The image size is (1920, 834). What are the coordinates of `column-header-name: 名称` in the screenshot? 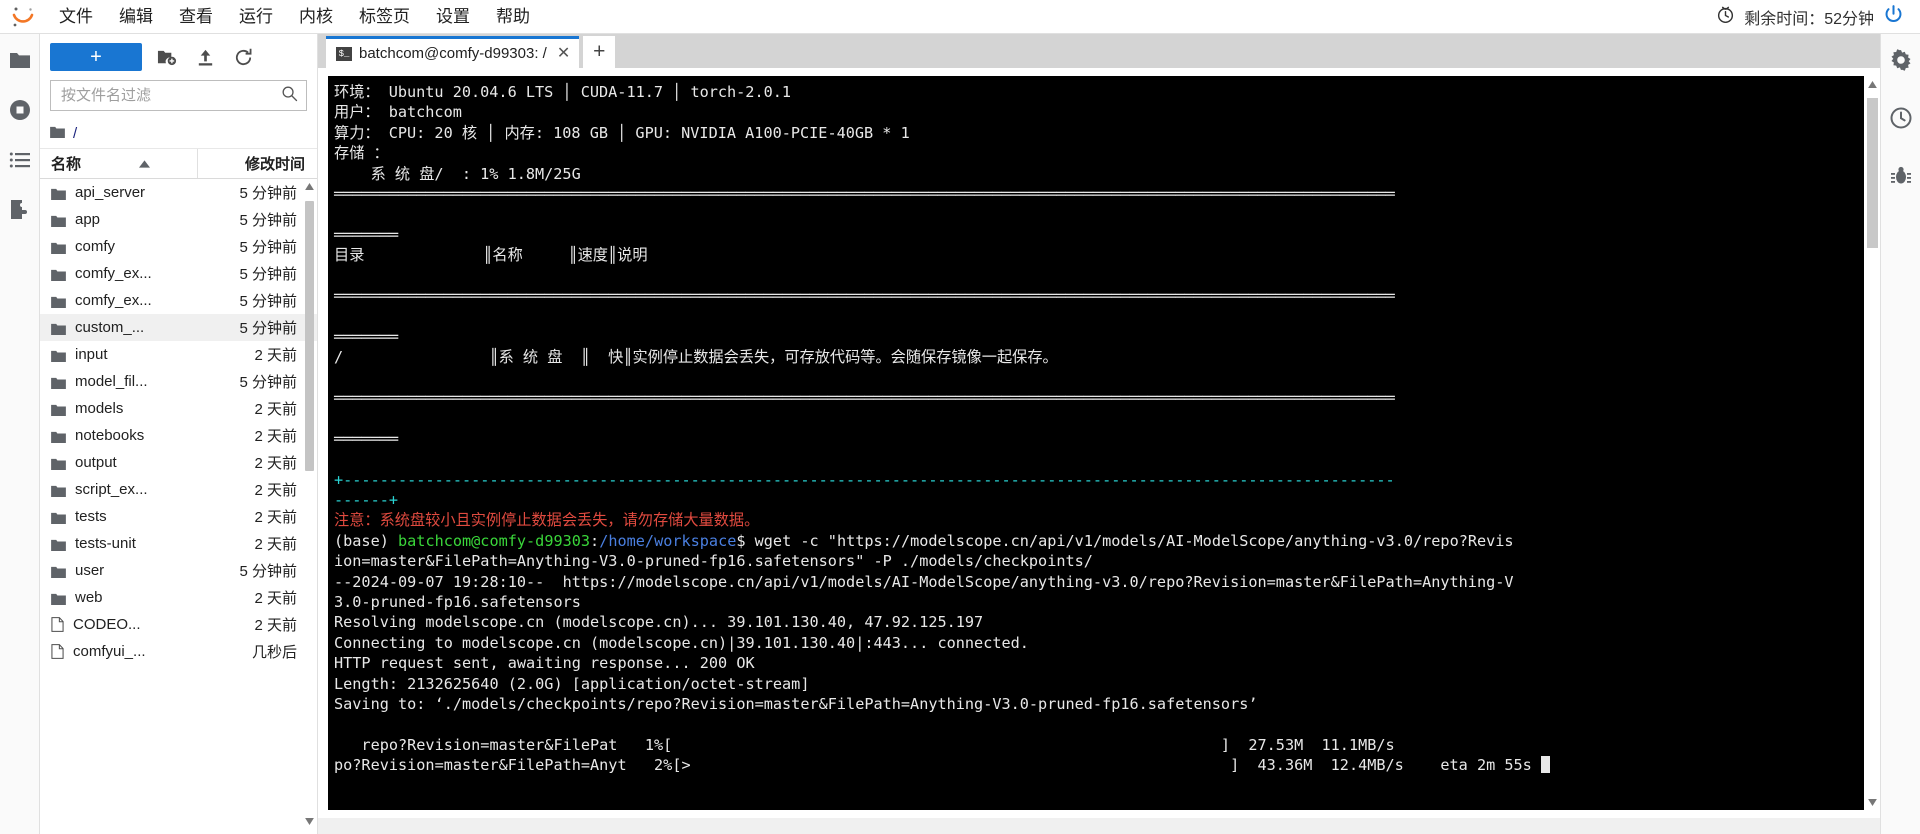 It's located at (118, 163).